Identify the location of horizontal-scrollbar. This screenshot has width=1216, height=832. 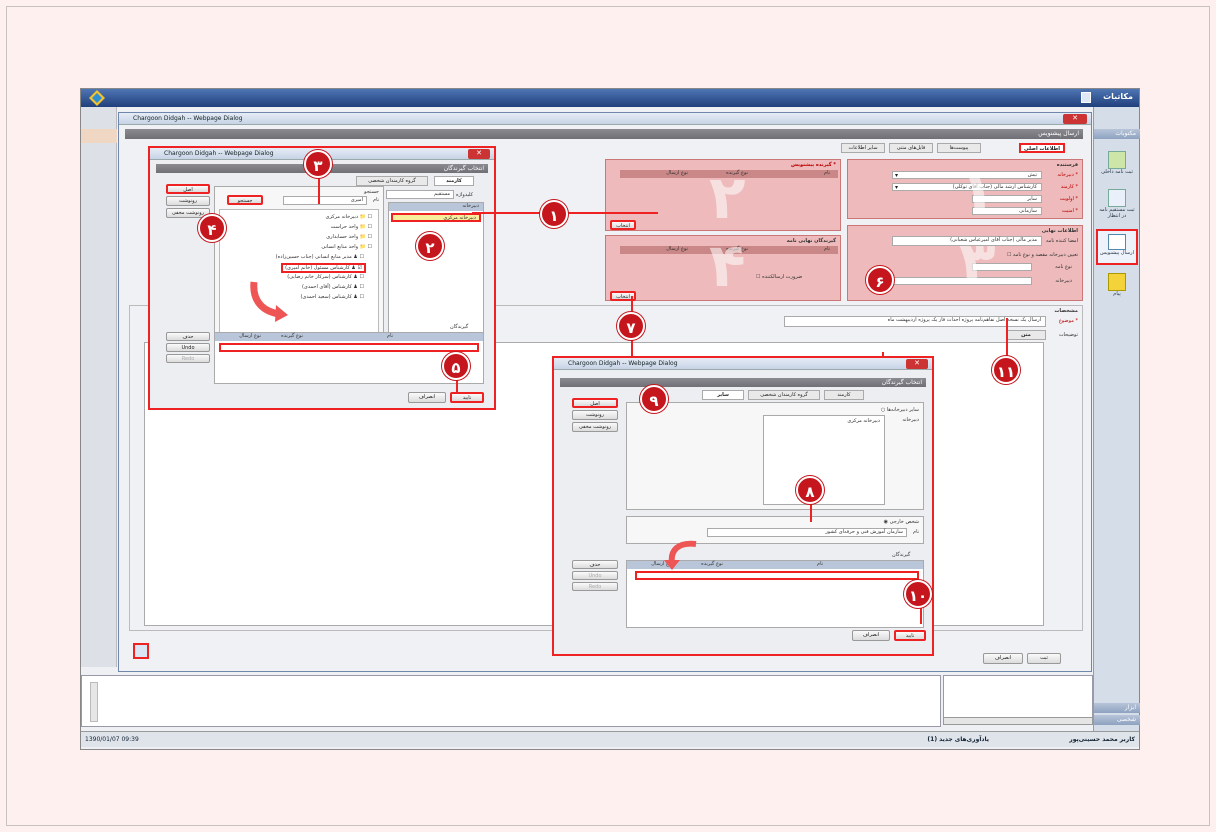
(1018, 721).